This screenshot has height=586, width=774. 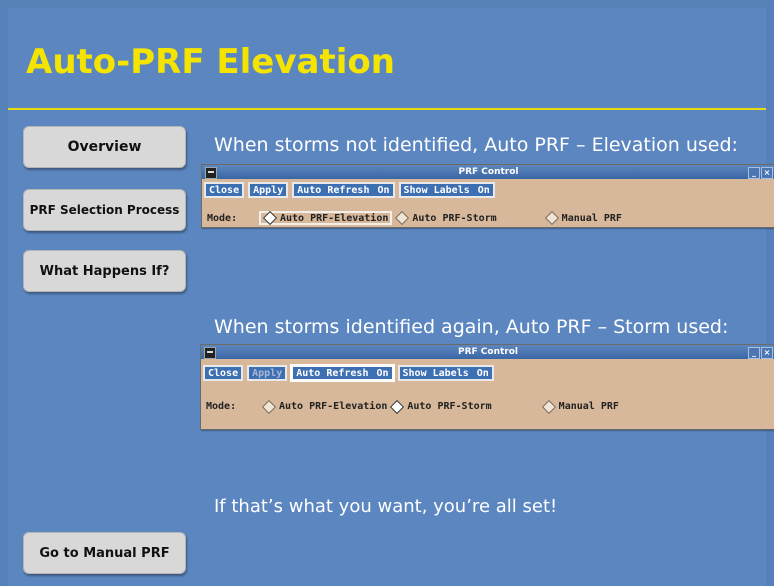 What do you see at coordinates (104, 210) in the screenshot?
I see `prf-selection-process-button: PRF Selection Process` at bounding box center [104, 210].